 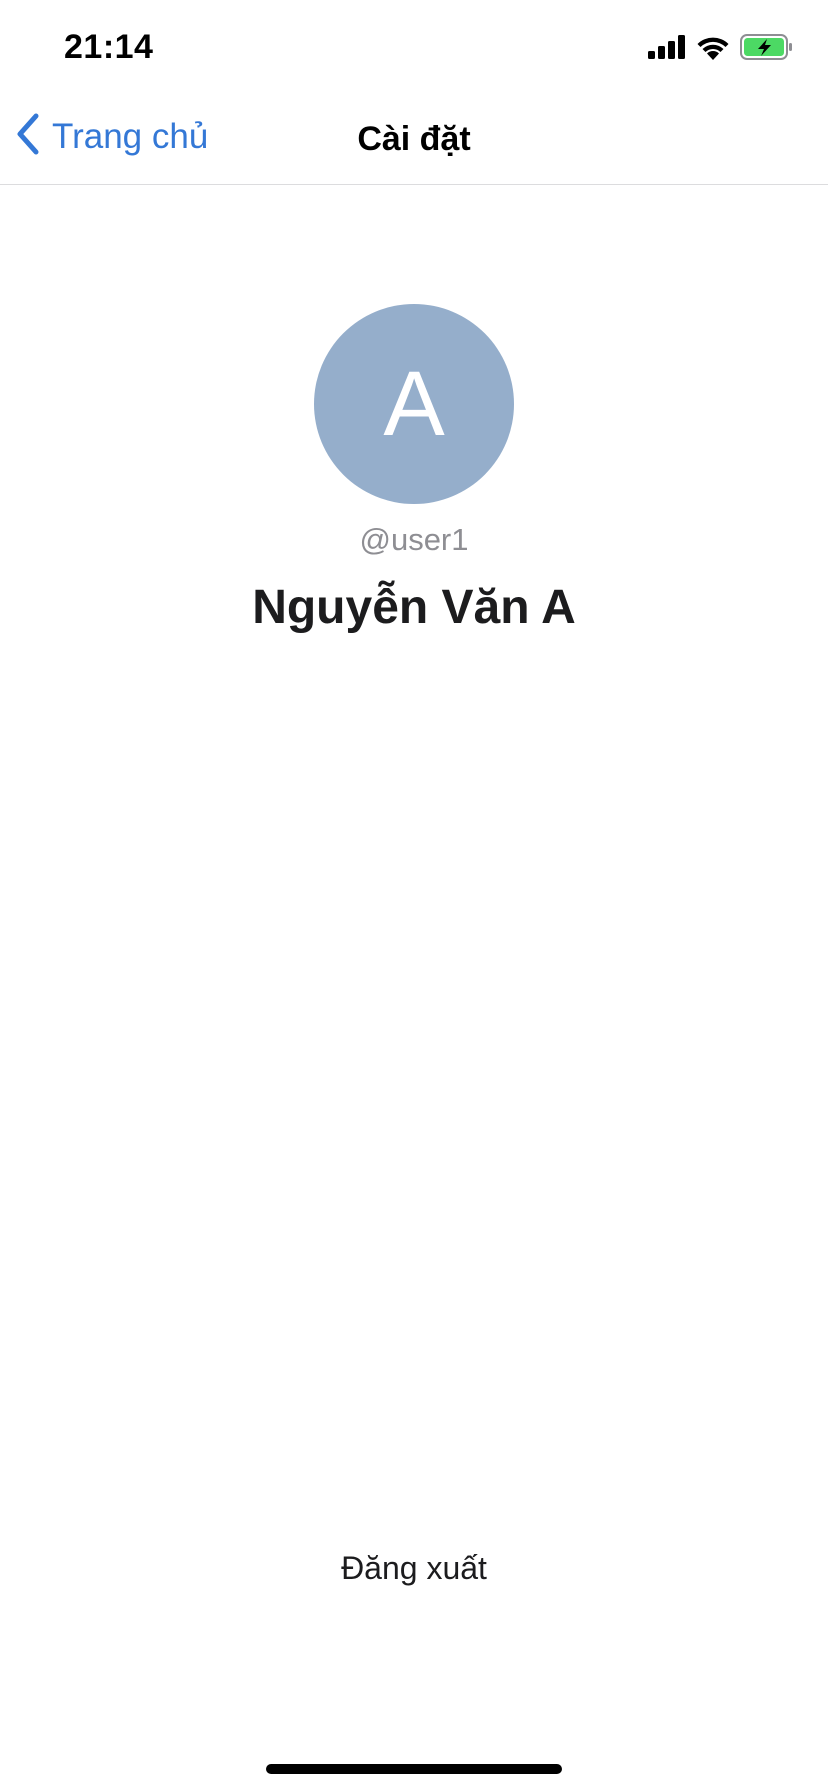 I want to click on username: @user1, so click(x=414, y=539).